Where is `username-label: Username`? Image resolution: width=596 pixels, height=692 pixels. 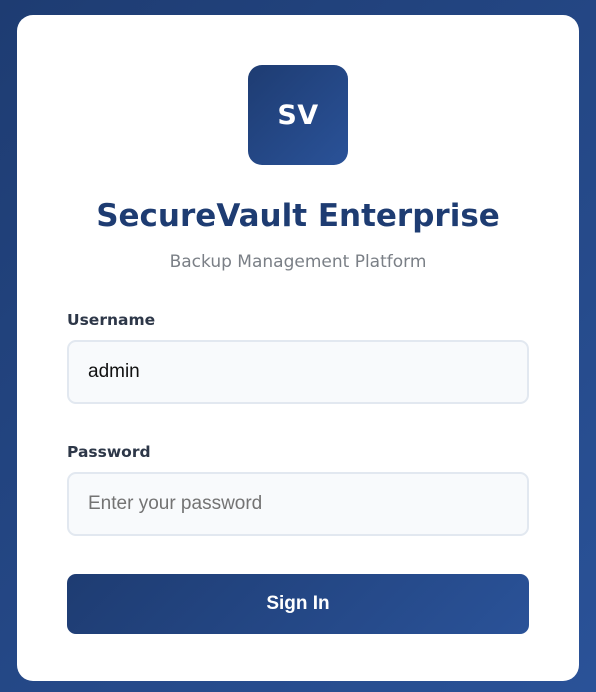 username-label: Username is located at coordinates (111, 320).